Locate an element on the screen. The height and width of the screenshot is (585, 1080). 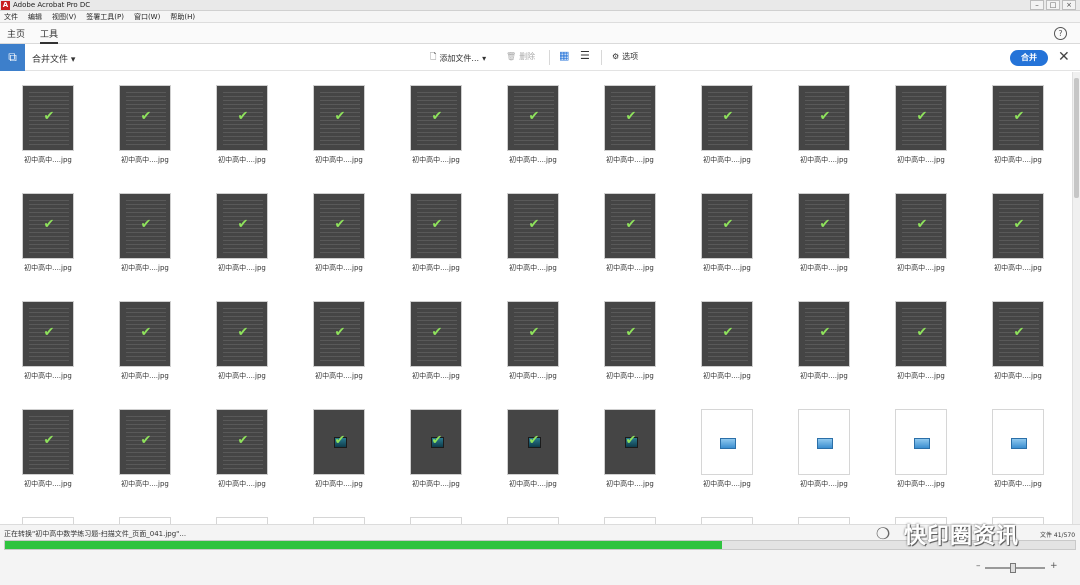
delete-button: 🗑 删除 is located at coordinates (520, 56).